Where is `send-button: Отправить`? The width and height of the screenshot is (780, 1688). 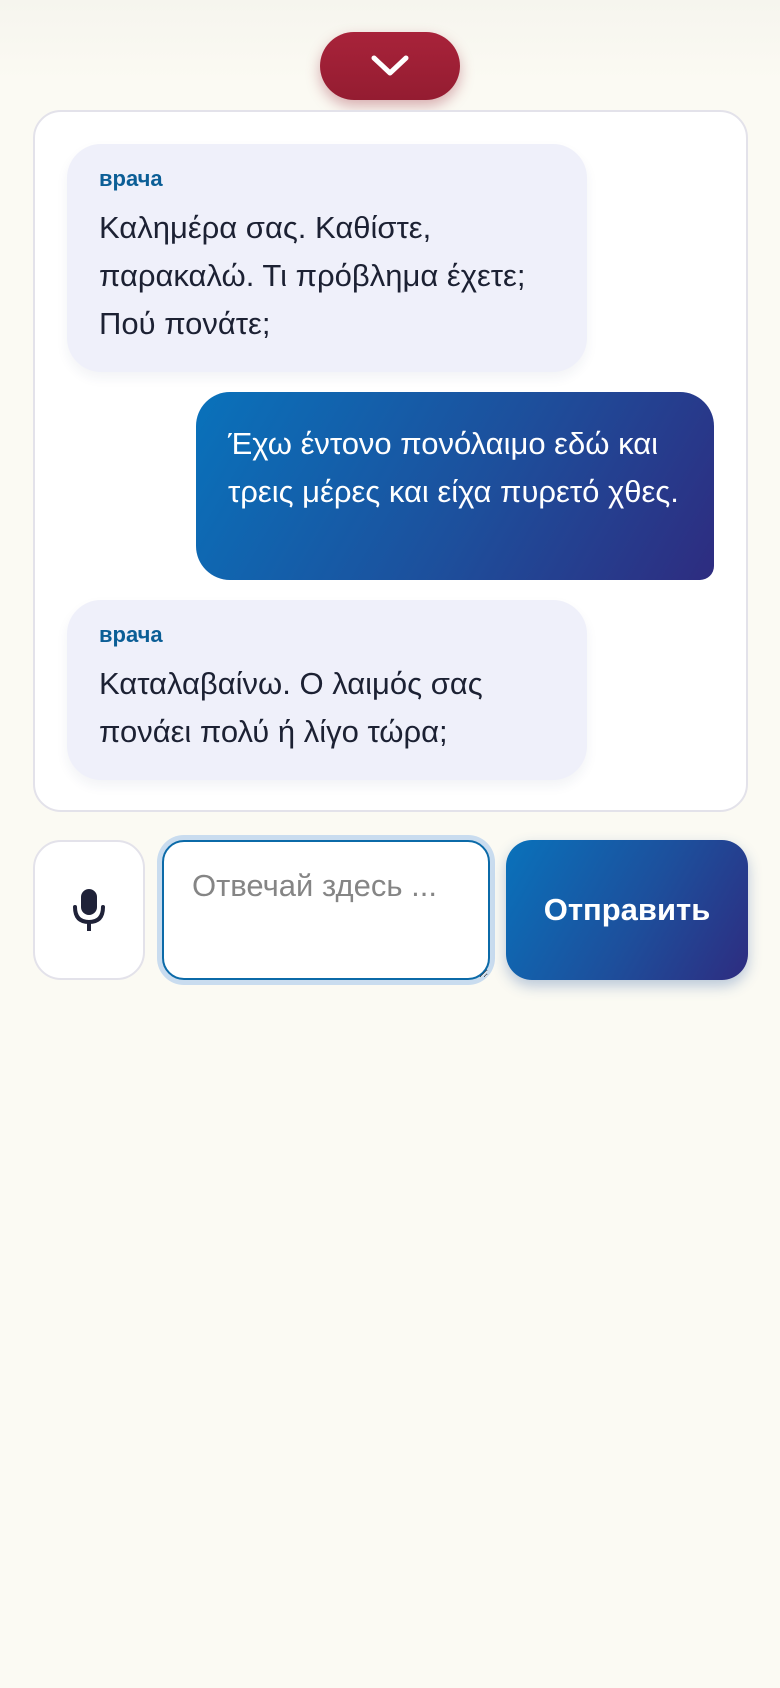
send-button: Отправить is located at coordinates (627, 910).